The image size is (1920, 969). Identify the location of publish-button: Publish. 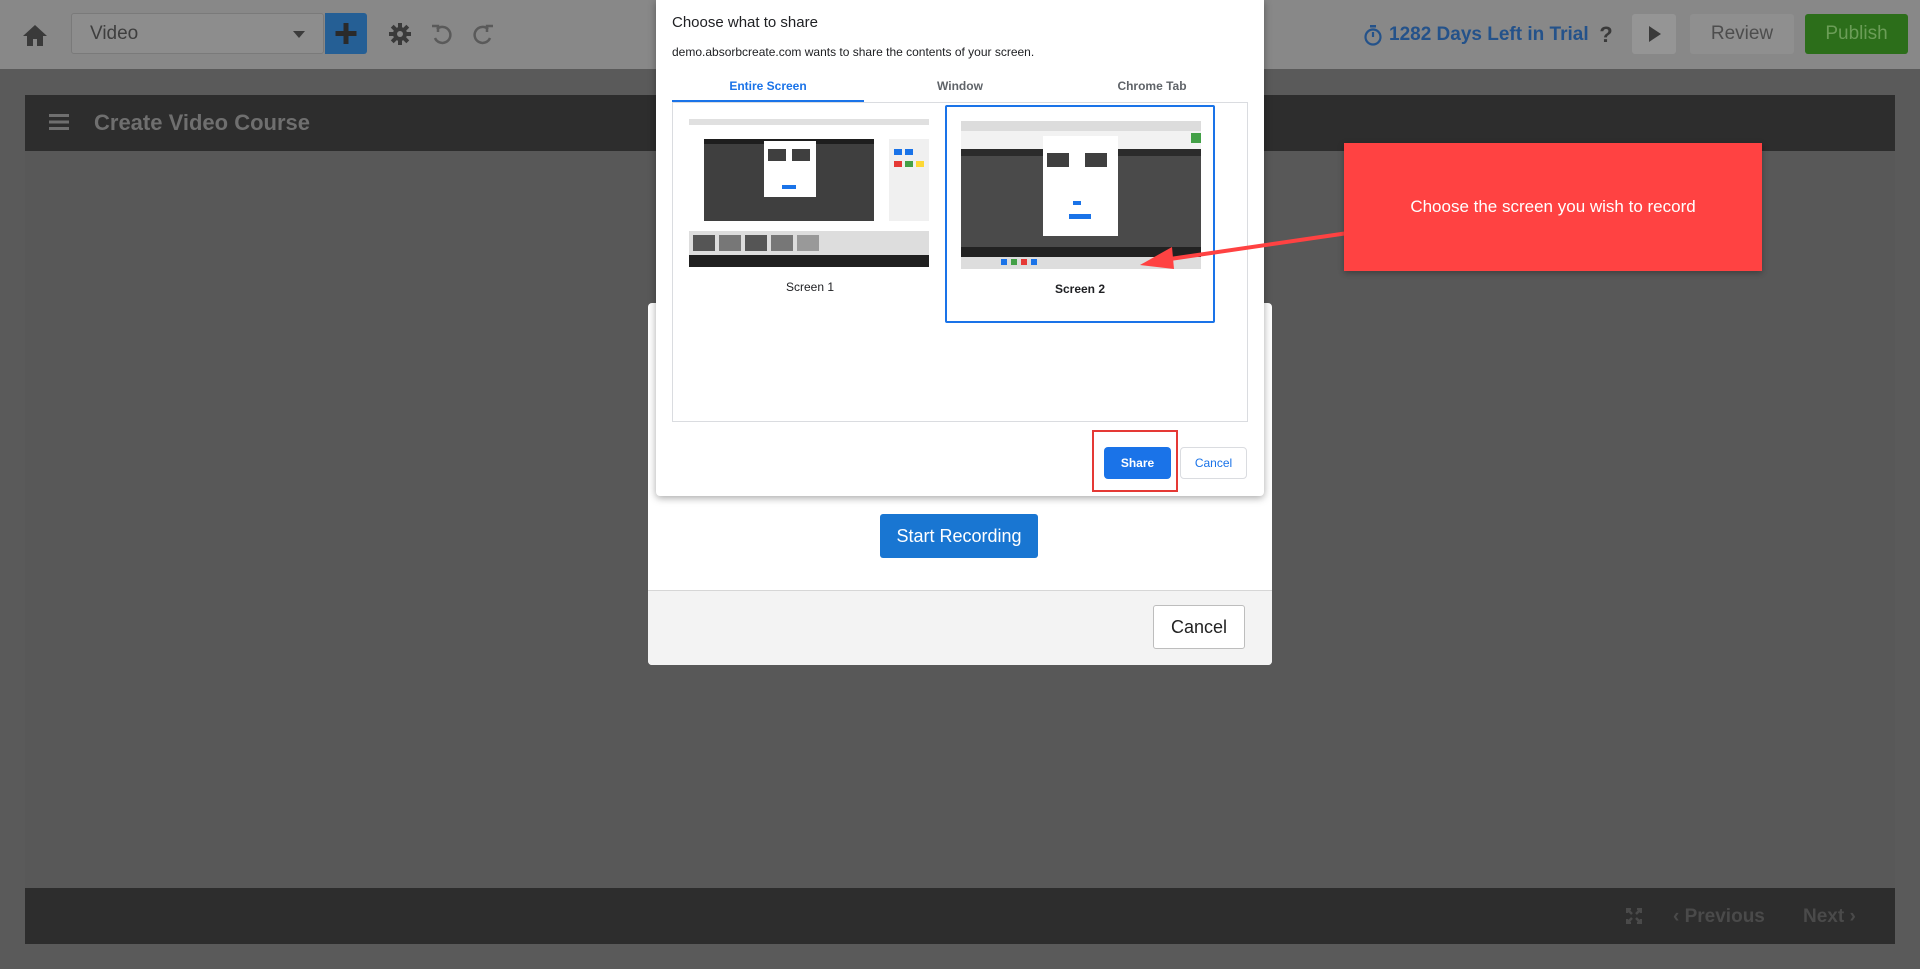
(1856, 34).